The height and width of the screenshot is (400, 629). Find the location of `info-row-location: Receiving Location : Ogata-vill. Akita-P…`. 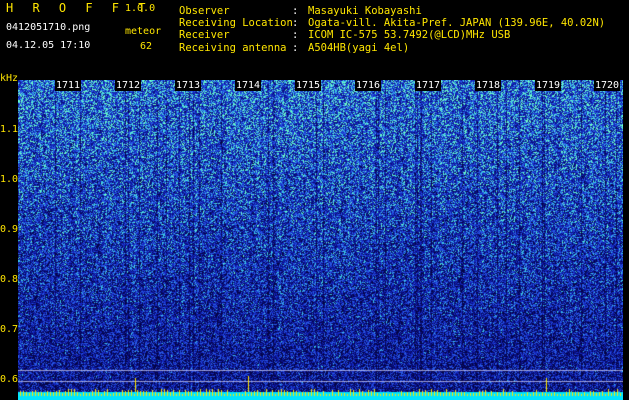

info-row-location: Receiving Location : Ogata-vill. Akita-P… is located at coordinates (392, 23).